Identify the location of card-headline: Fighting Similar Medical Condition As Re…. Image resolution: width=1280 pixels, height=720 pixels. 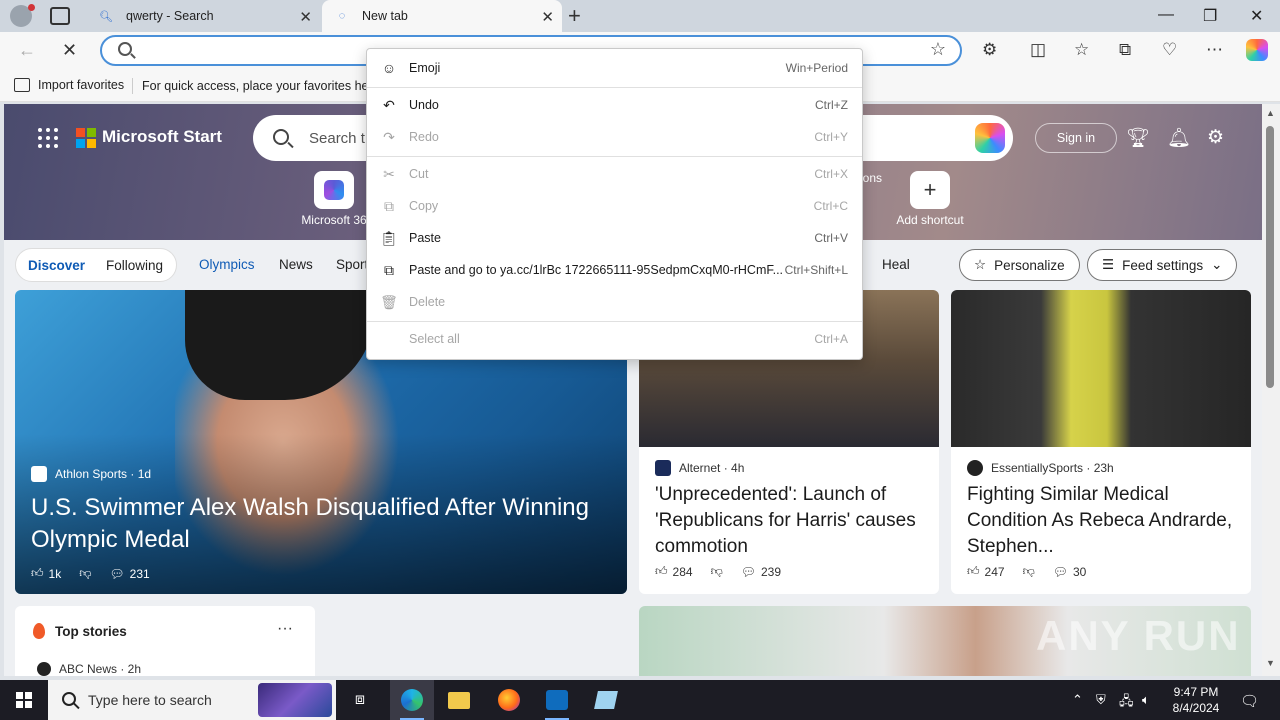
(1103, 521).